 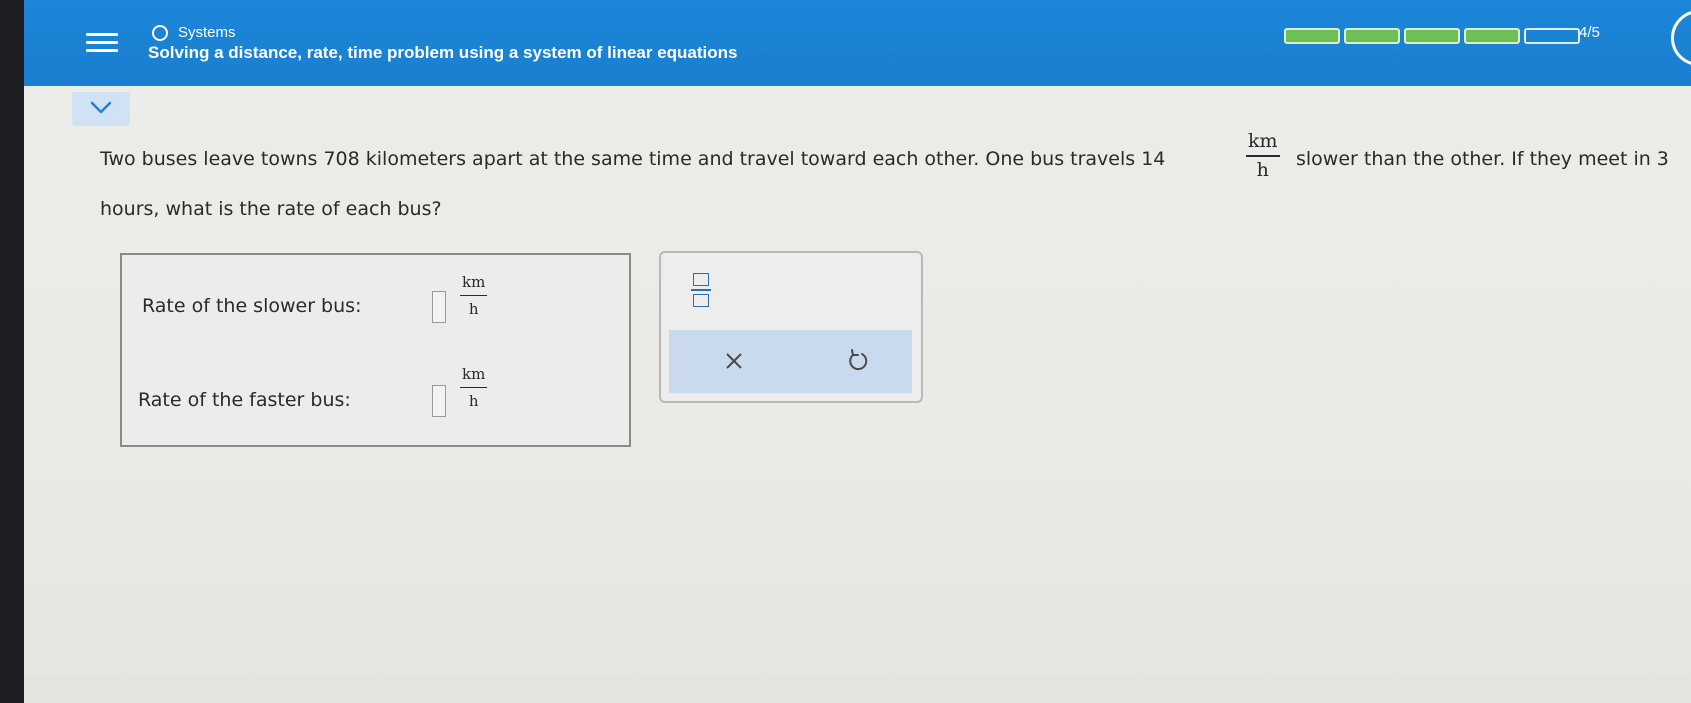 I want to click on slower-bus-unit: km h, so click(x=474, y=295).